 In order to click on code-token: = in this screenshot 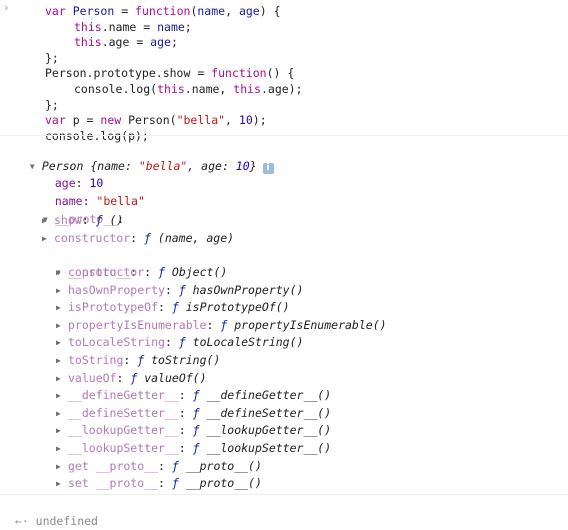, I will do `click(125, 11)`.